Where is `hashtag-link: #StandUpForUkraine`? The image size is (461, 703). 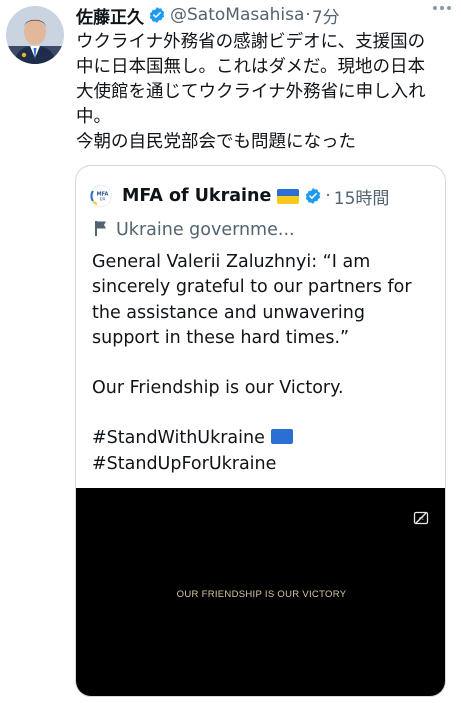 hashtag-link: #StandUpForUkraine is located at coordinates (184, 464).